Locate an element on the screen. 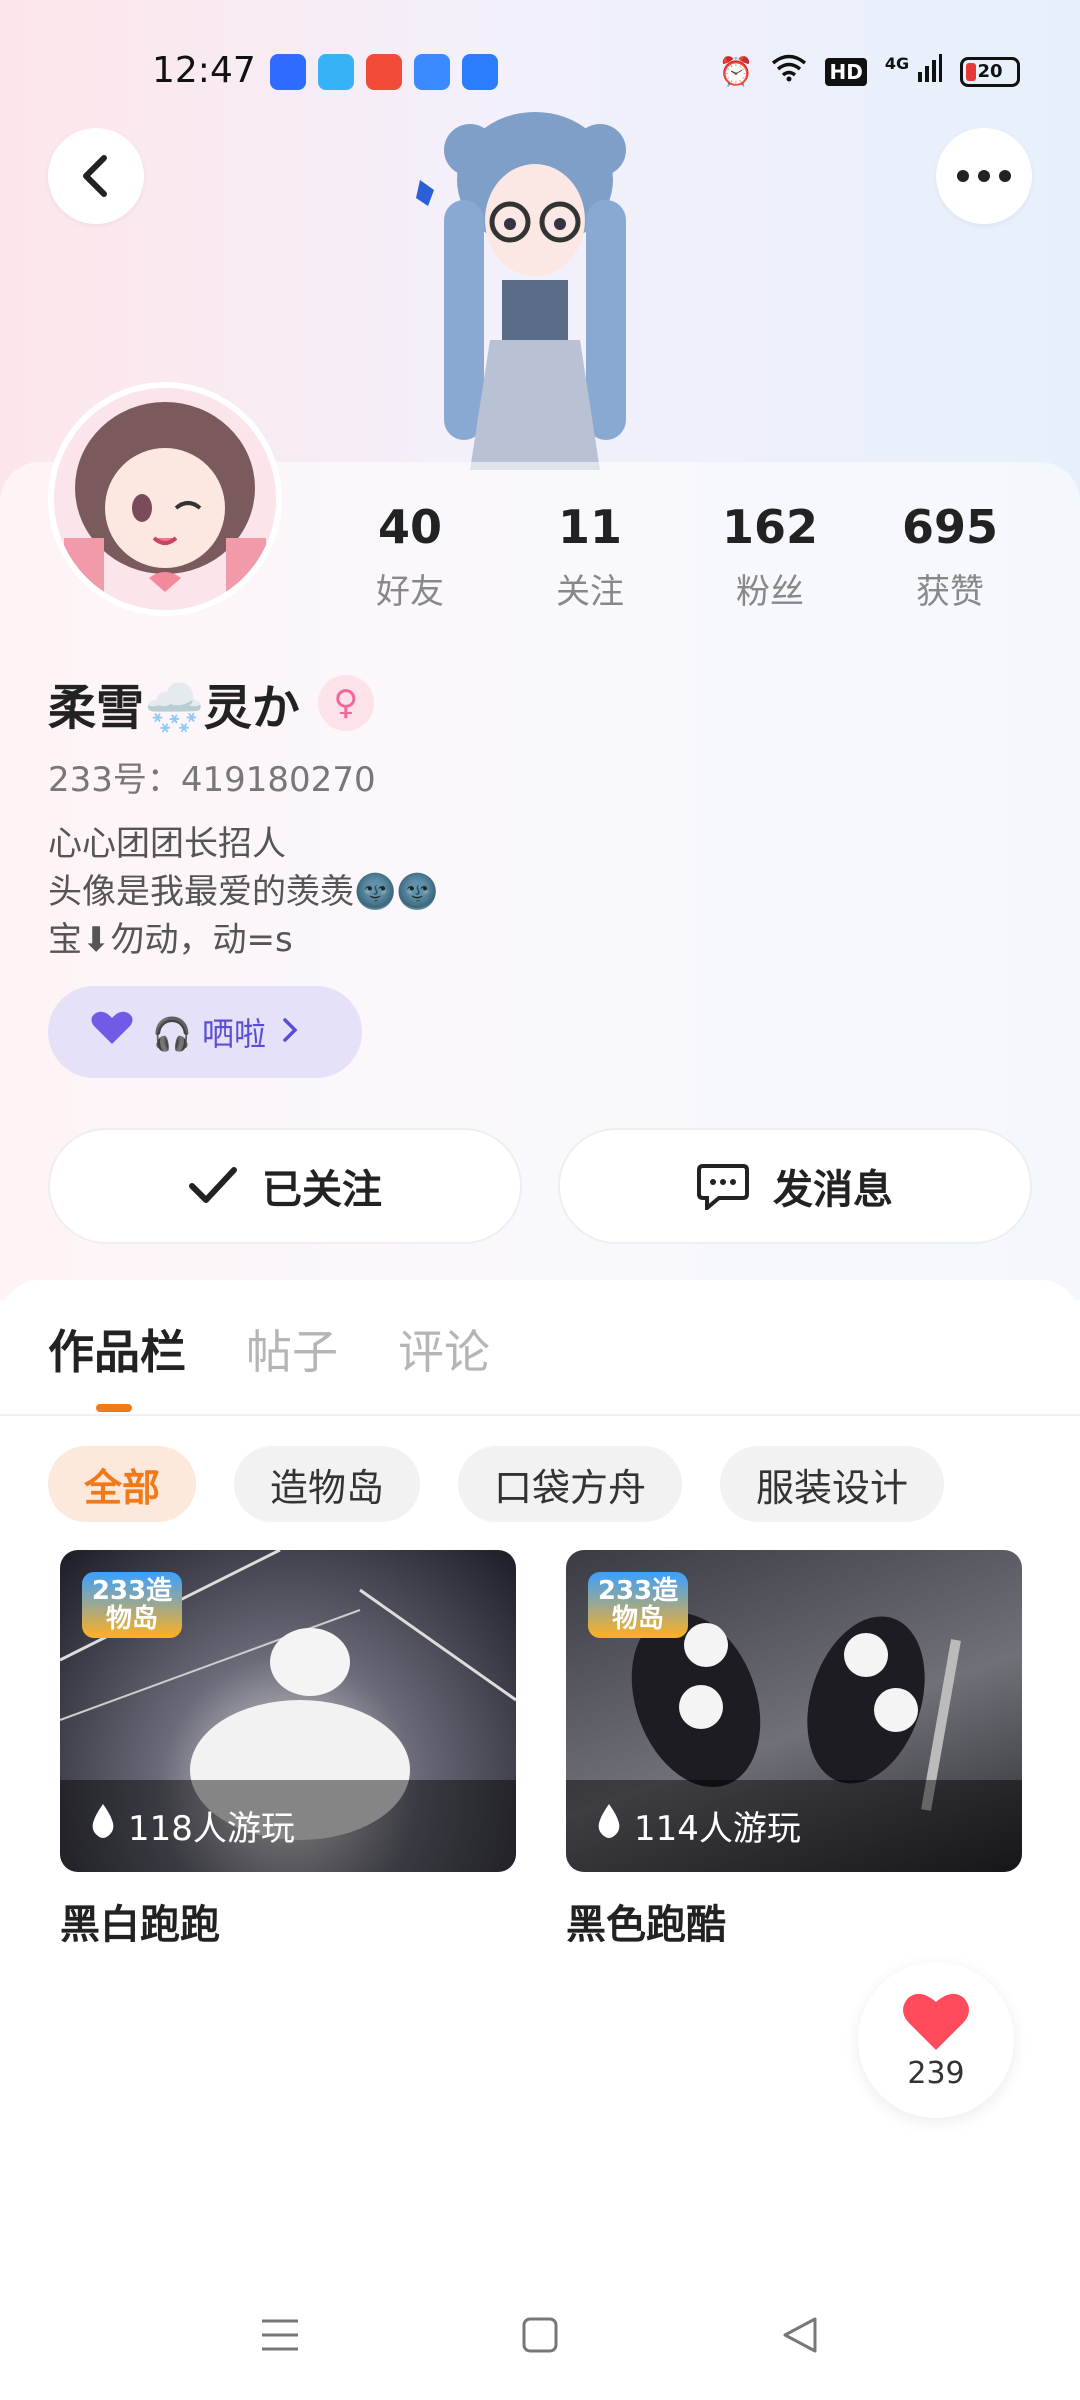 The height and width of the screenshot is (2400, 1080). play-count-text: 118人游玩 is located at coordinates (211, 1829).